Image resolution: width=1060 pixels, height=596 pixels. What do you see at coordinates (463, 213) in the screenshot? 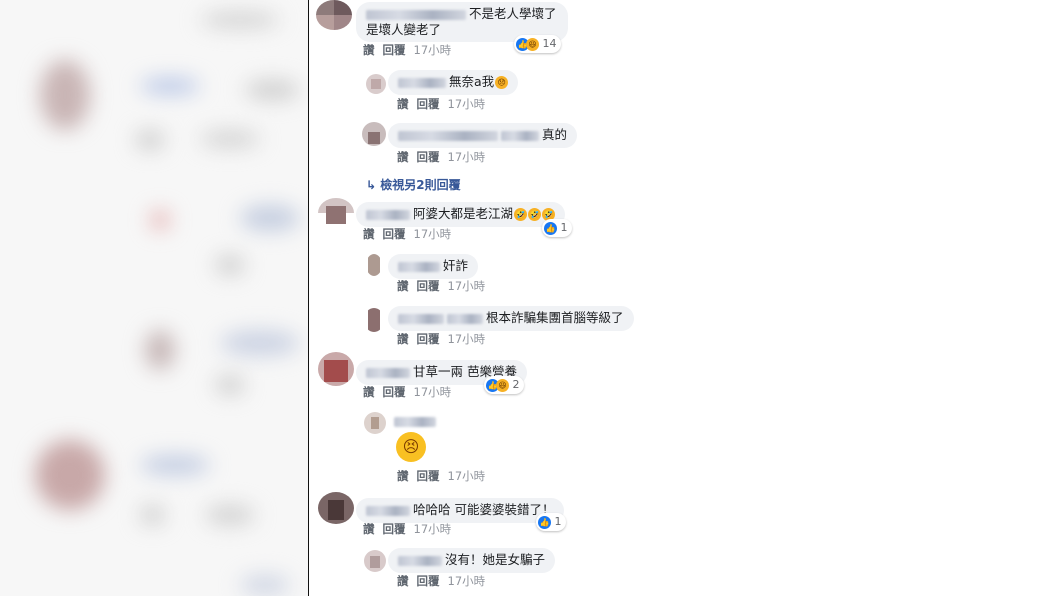
I see `comment-text: 阿婆大都是老江湖` at bounding box center [463, 213].